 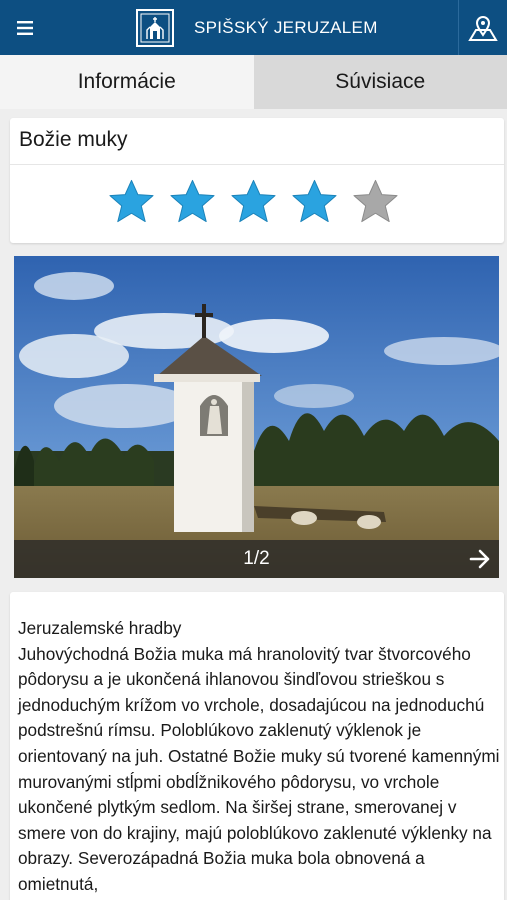 I want to click on next-image-button, so click(x=480, y=559).